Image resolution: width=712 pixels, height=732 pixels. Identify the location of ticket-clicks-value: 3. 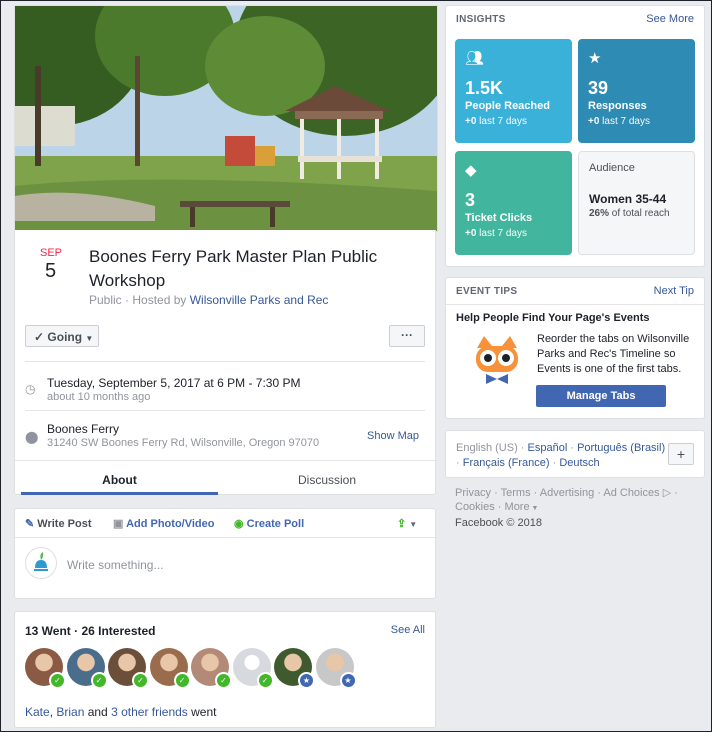
(470, 200).